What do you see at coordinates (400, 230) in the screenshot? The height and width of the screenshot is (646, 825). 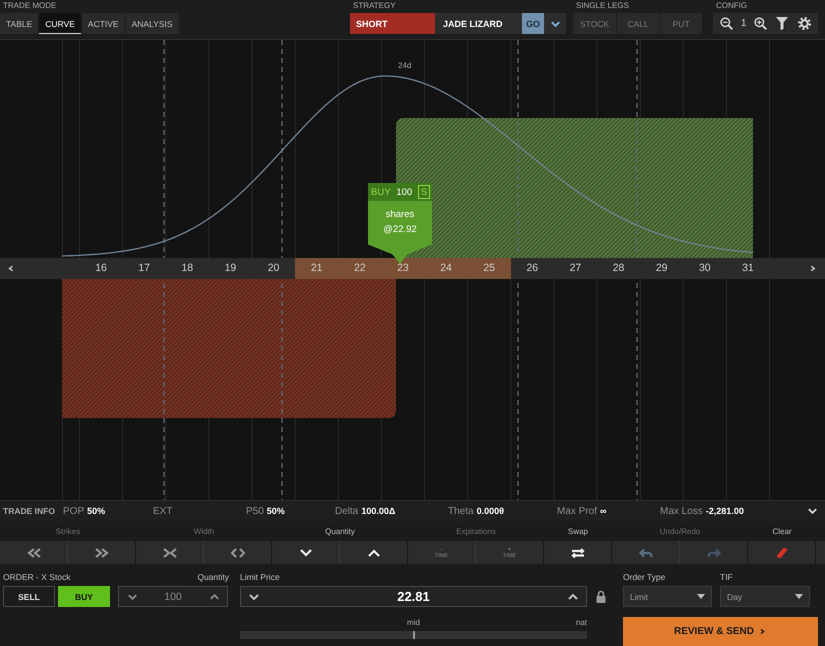 I see `order-price: @22.92` at bounding box center [400, 230].